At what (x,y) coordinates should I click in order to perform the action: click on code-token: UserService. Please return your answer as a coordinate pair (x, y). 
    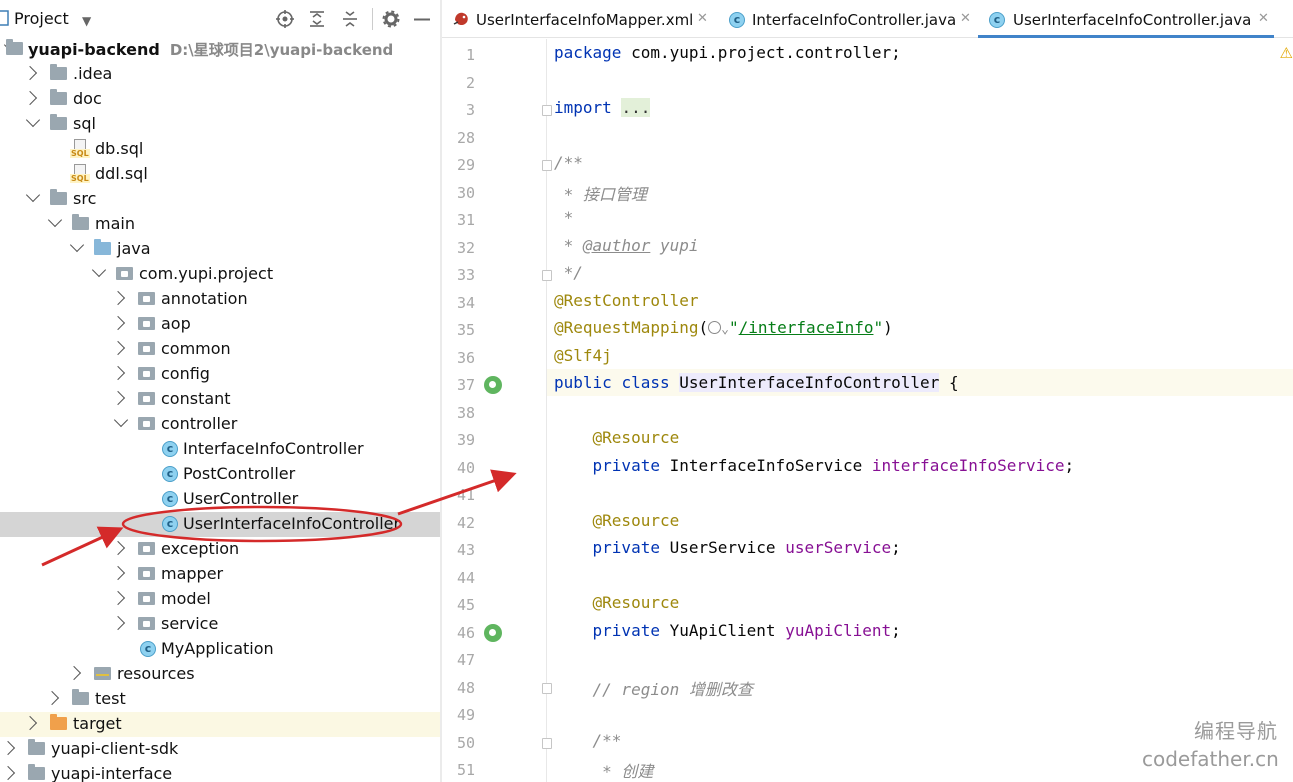
    Looking at the image, I should click on (727, 547).